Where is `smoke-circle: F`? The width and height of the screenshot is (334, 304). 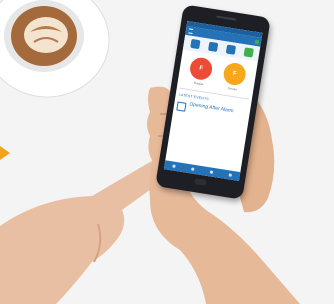 smoke-circle: F is located at coordinates (235, 74).